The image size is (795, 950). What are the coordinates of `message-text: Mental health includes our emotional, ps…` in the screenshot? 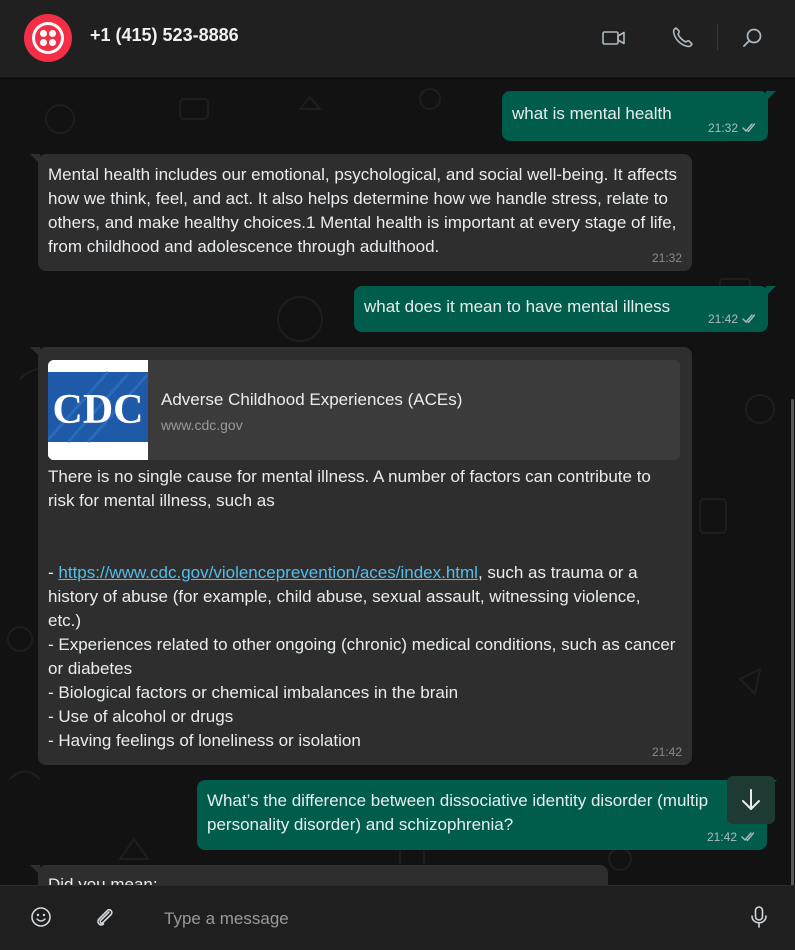 It's located at (365, 210).